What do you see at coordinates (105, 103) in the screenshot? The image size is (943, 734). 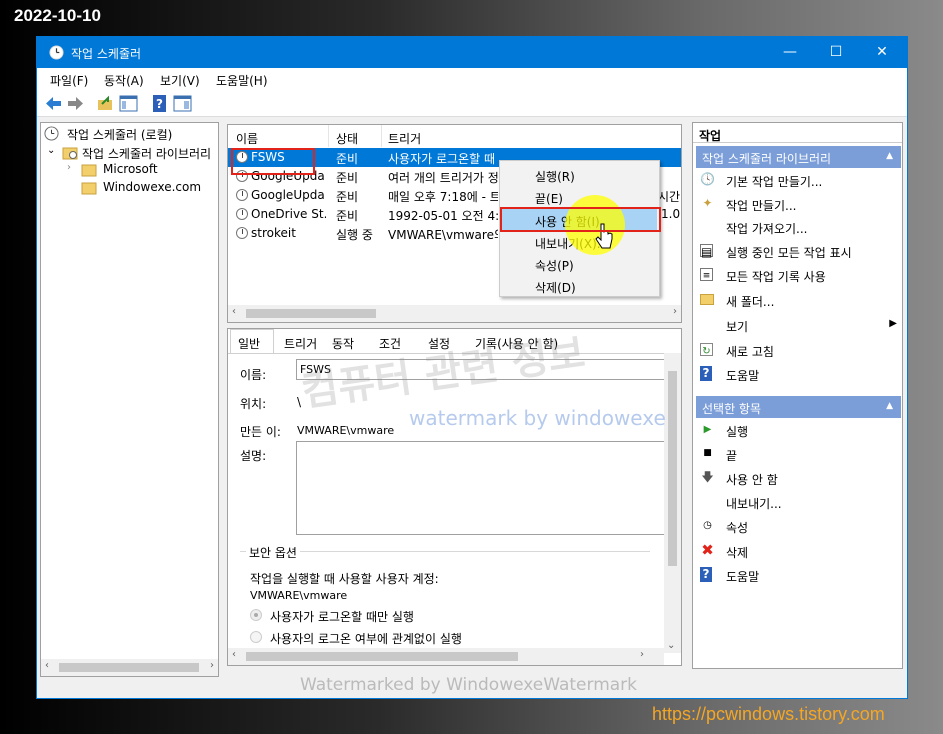 I see `up-folder-icon` at bounding box center [105, 103].